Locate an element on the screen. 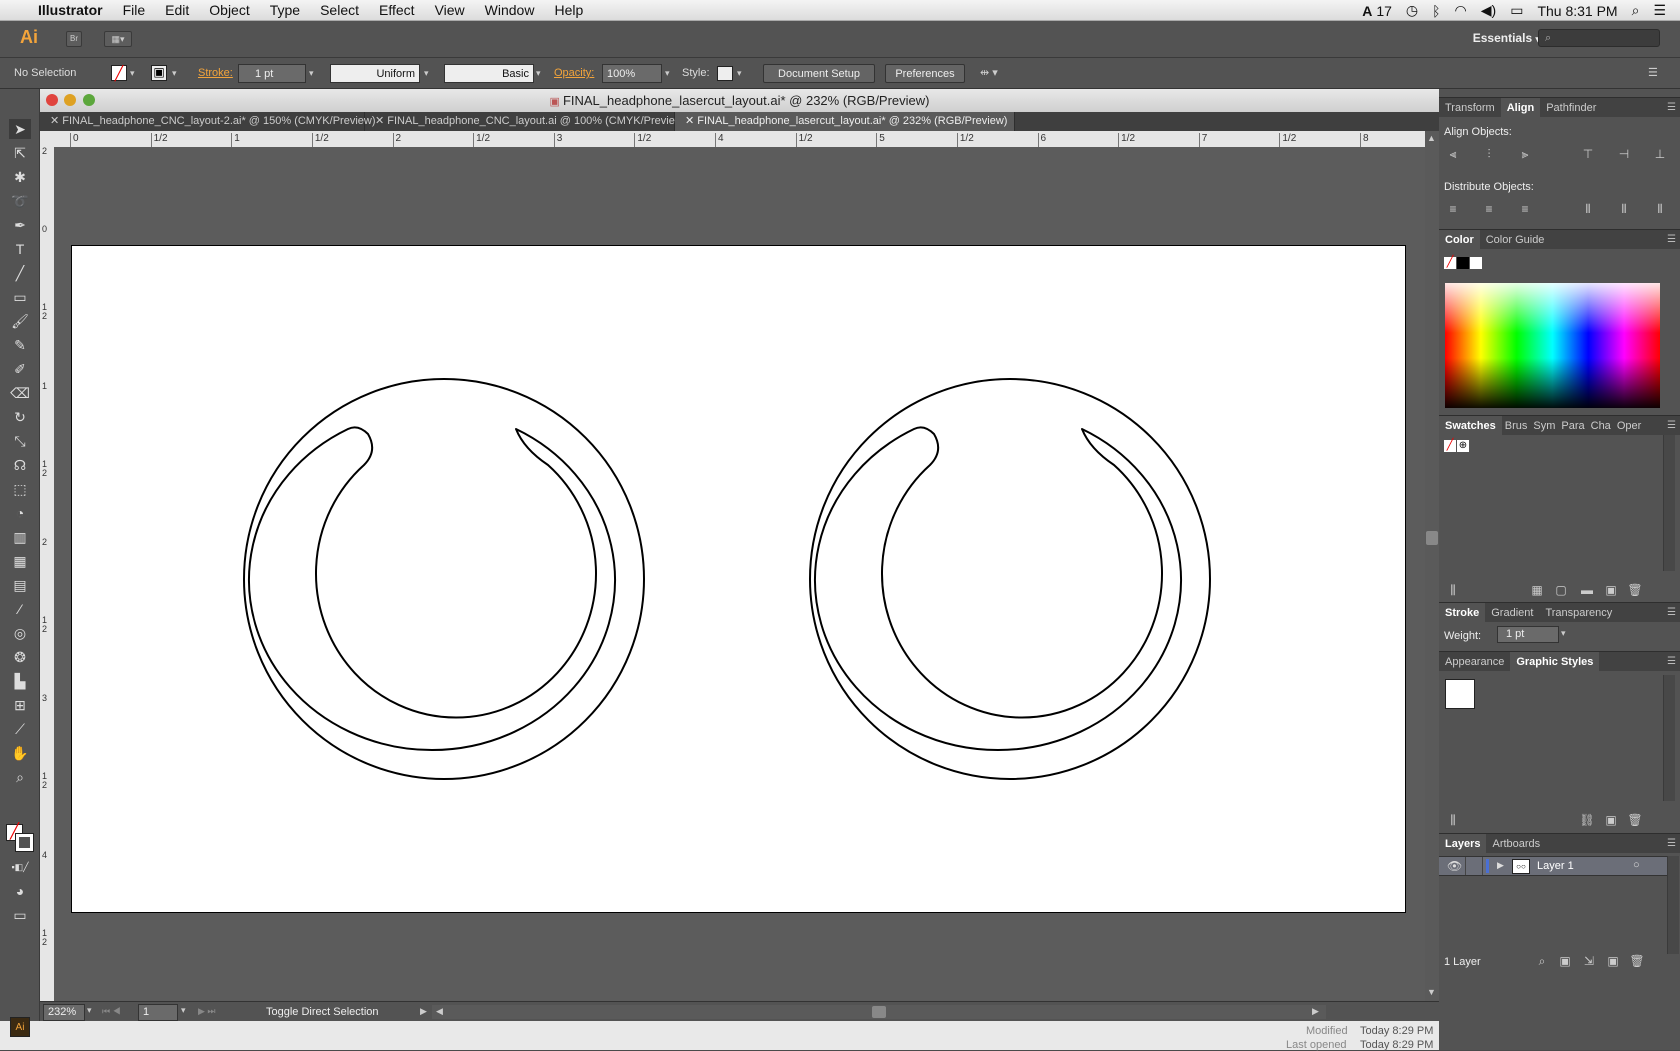 The height and width of the screenshot is (1051, 1680). close-window-button is located at coordinates (52, 100).